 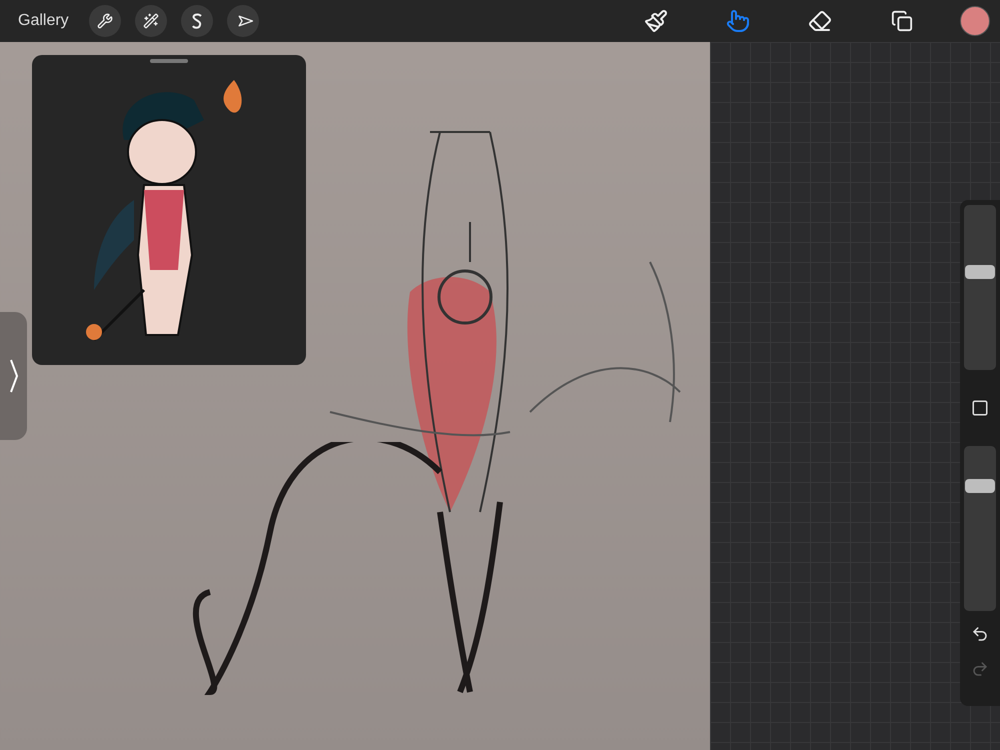 What do you see at coordinates (820, 21) in the screenshot?
I see `eraser-icon` at bounding box center [820, 21].